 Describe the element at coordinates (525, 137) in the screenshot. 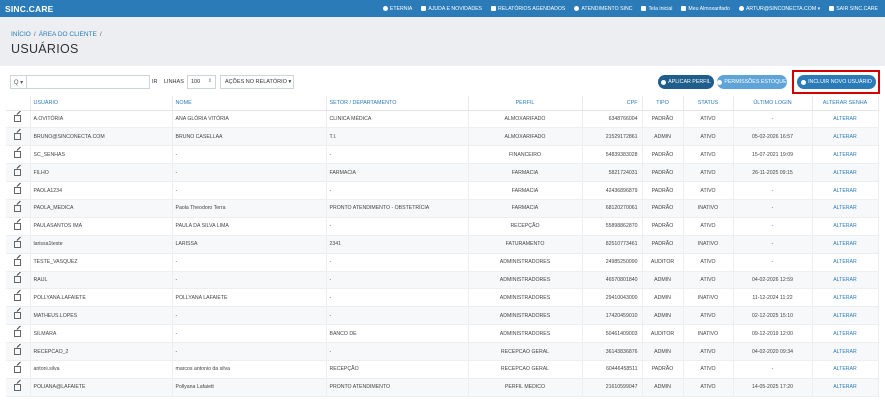

I see `perfil-cell: ALMOXARIFADO` at that location.